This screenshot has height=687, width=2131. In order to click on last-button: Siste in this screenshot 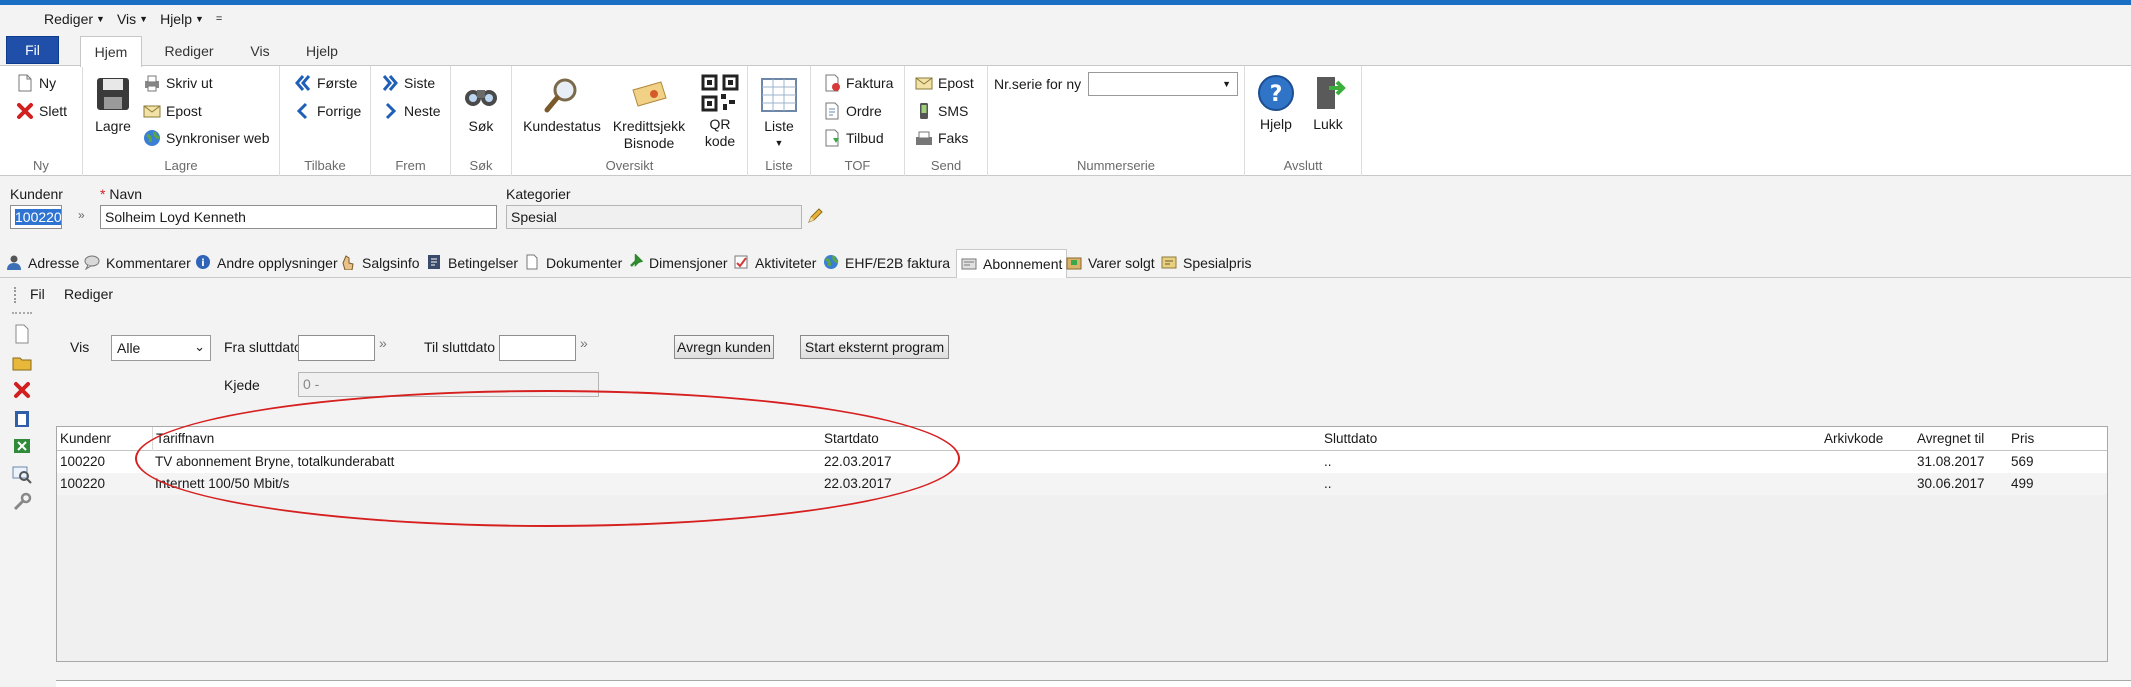, I will do `click(408, 83)`.